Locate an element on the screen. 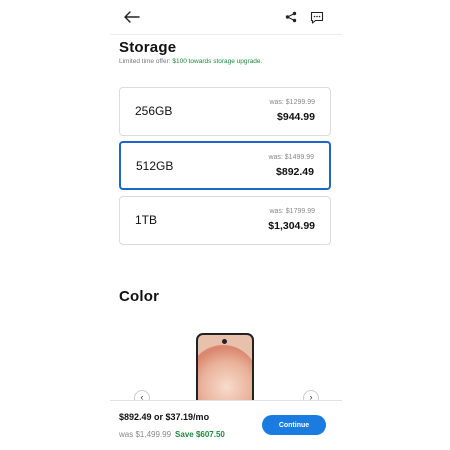  chat-button is located at coordinates (317, 17).